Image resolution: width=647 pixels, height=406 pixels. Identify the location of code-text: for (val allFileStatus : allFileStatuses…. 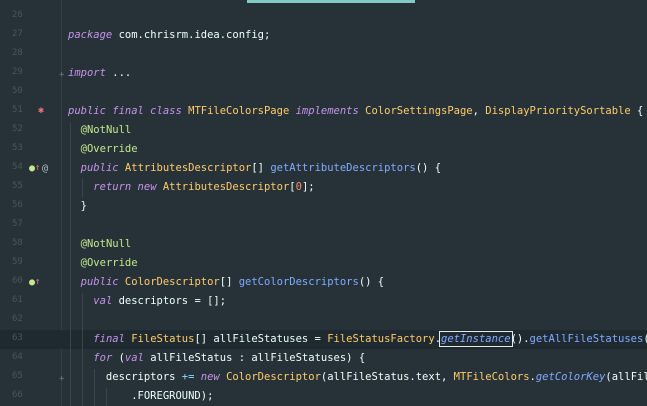
(216, 358).